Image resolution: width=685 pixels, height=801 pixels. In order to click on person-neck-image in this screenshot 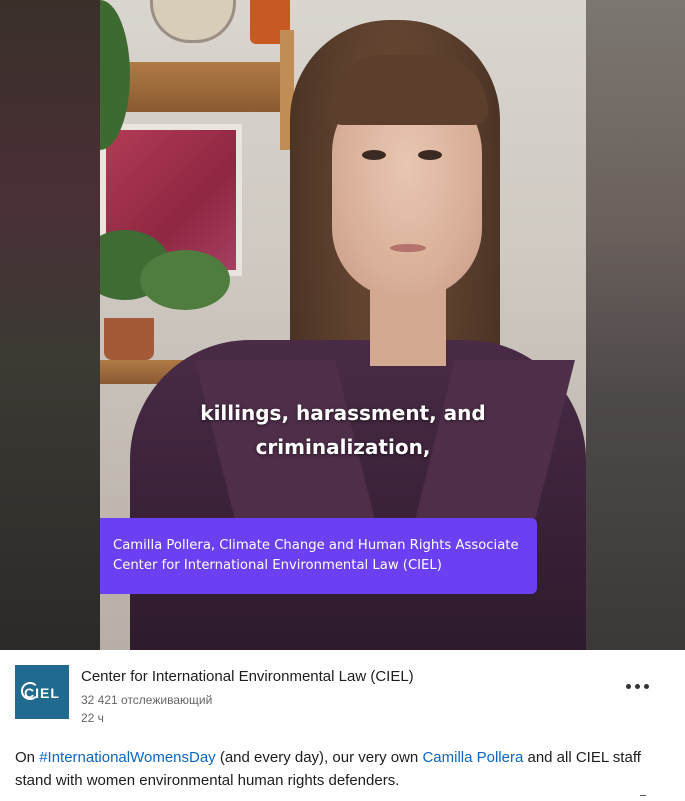, I will do `click(408, 326)`.